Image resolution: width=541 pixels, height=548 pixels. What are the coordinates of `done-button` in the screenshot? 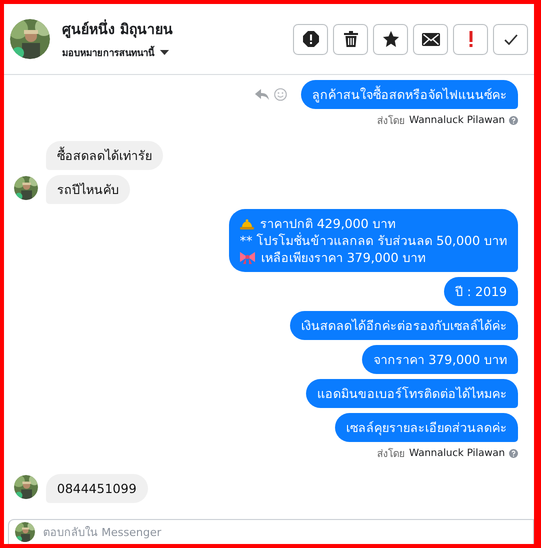 It's located at (510, 39).